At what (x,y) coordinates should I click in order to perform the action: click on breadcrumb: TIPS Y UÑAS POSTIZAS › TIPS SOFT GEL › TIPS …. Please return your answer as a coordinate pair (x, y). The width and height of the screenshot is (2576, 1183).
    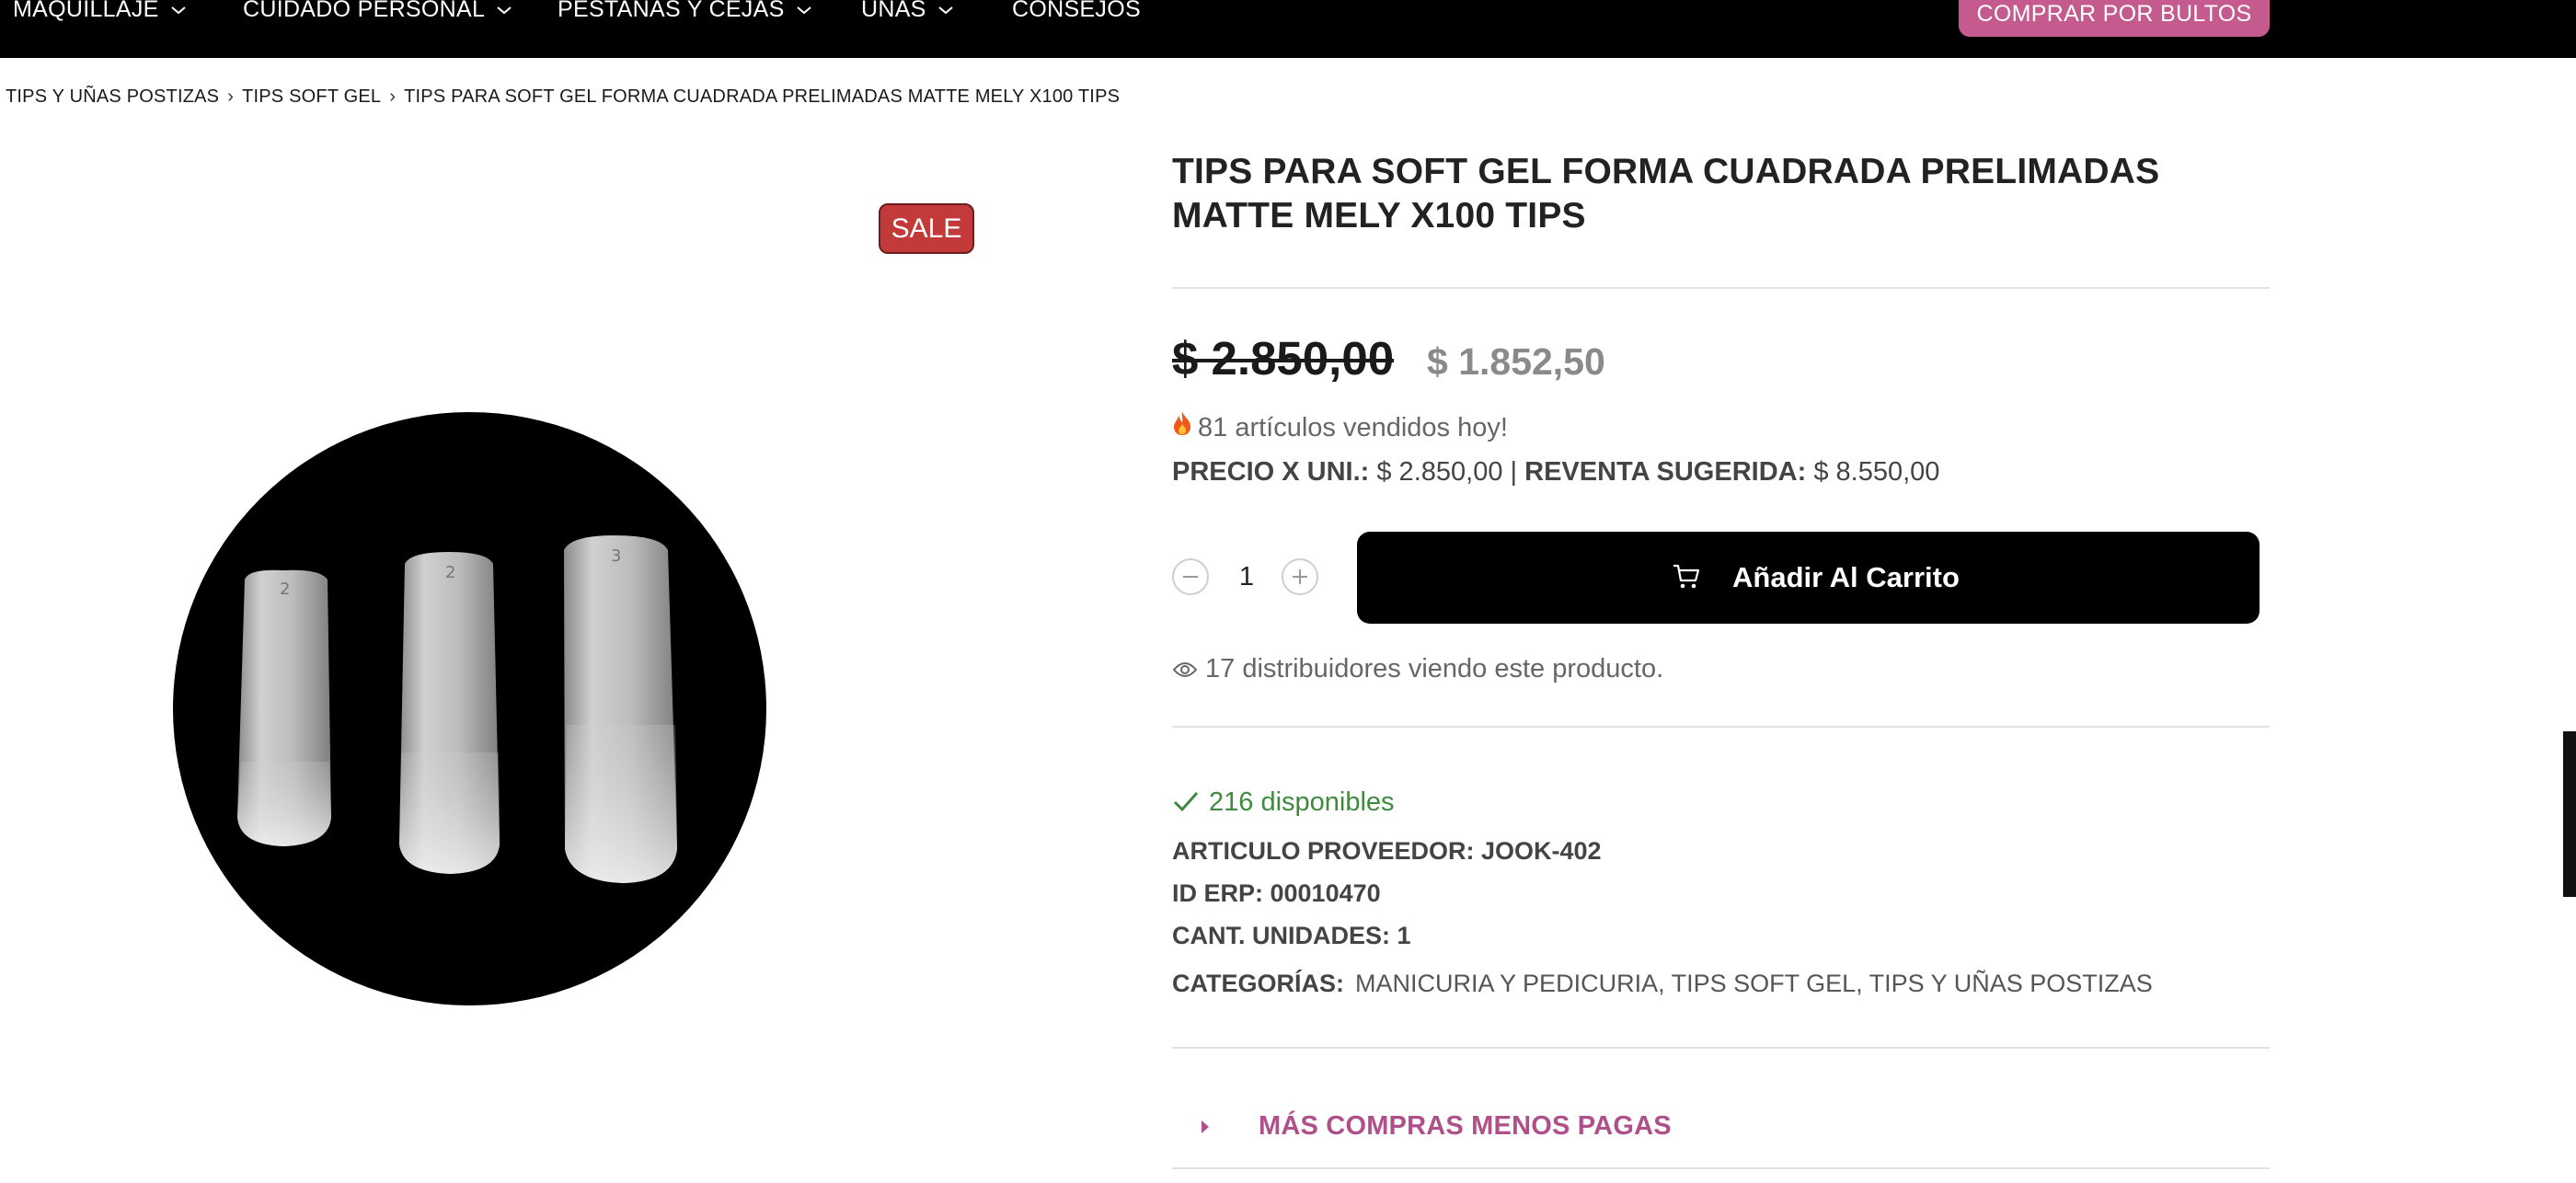
    Looking at the image, I should click on (563, 96).